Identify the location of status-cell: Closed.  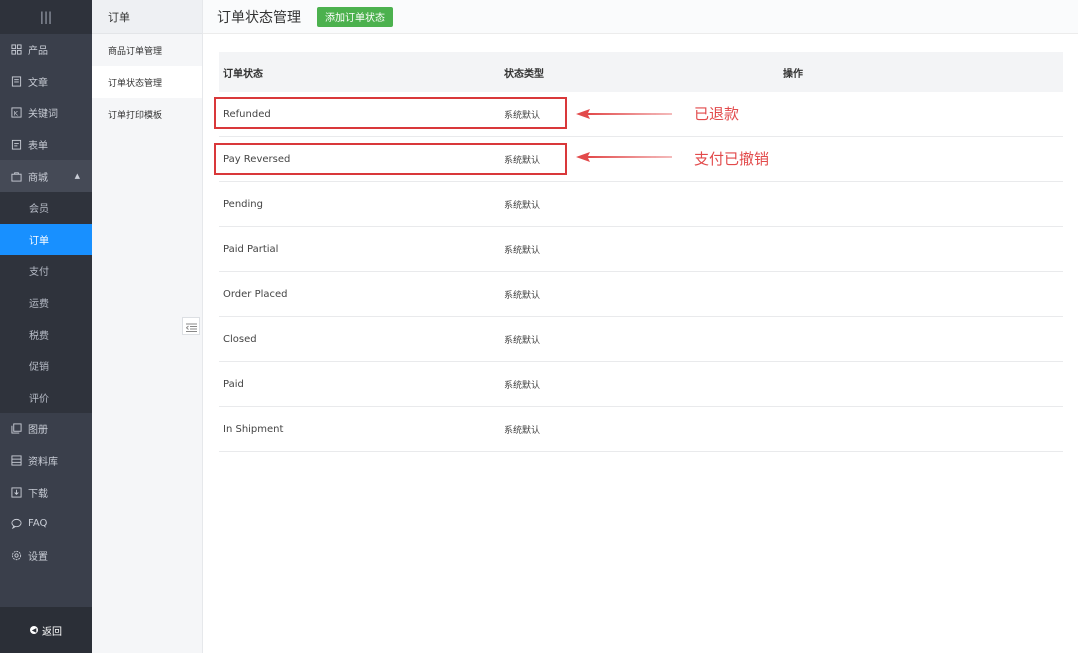
(240, 339).